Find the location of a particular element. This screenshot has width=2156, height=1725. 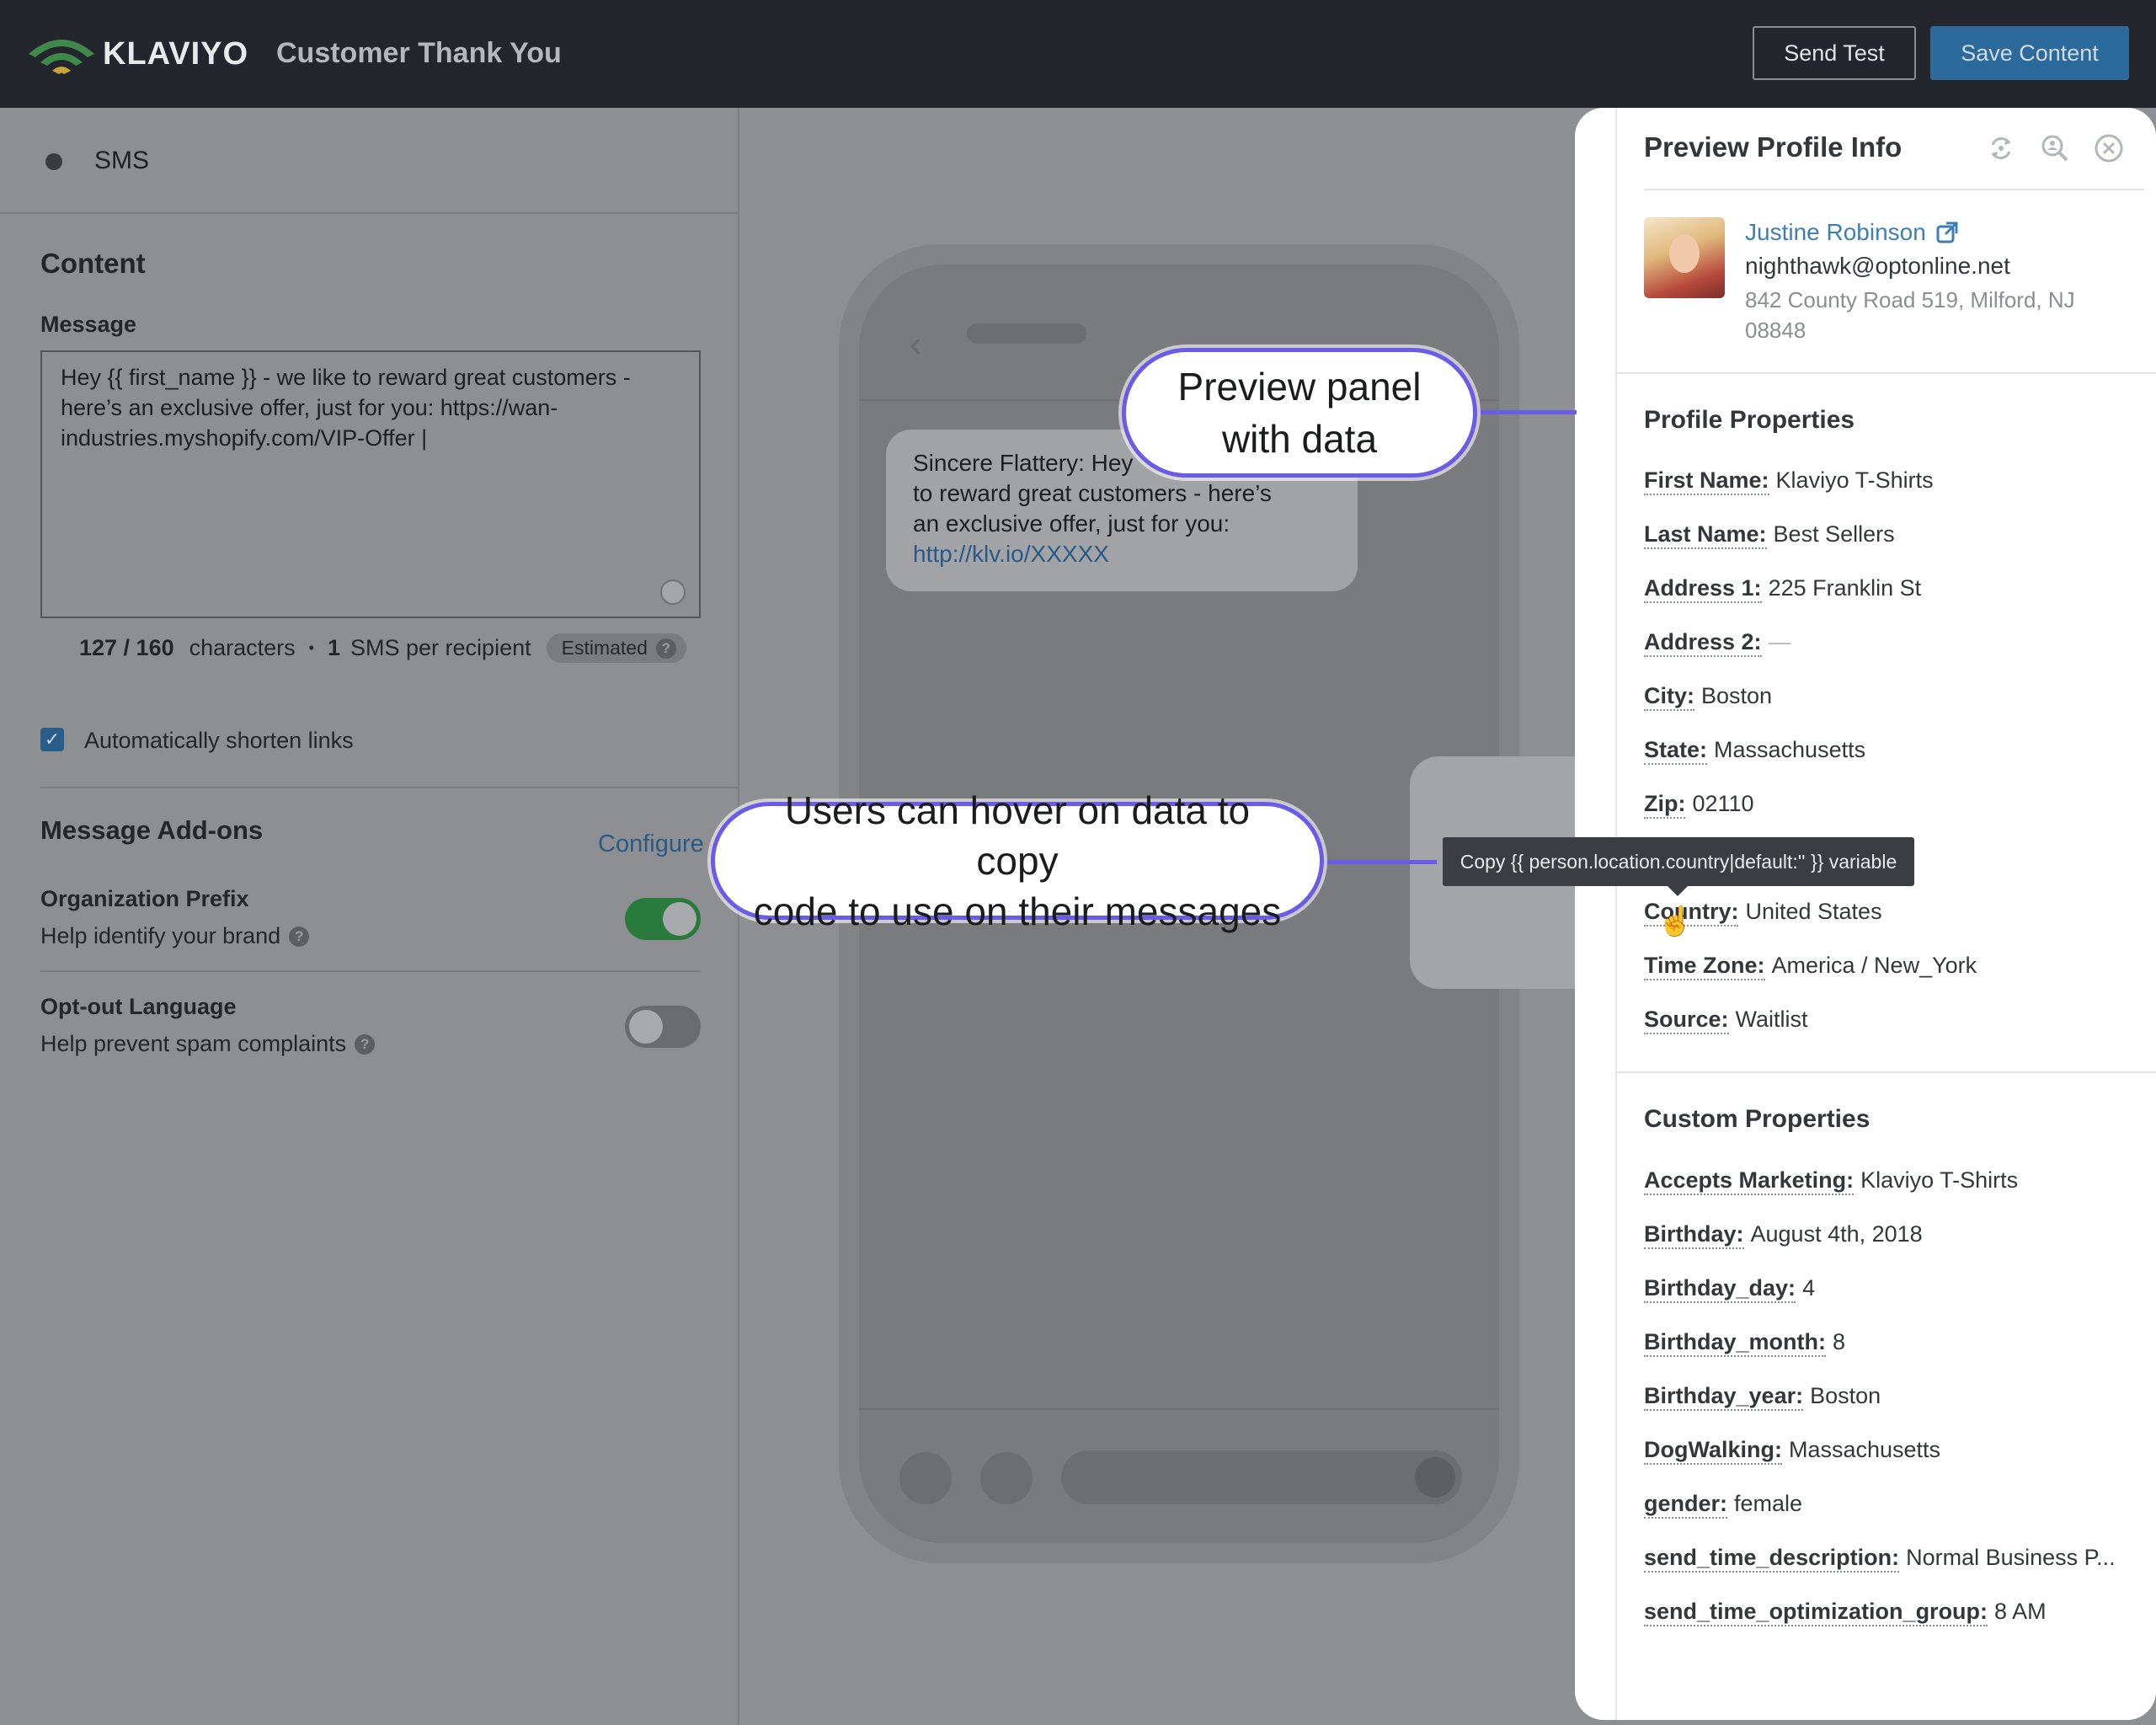

property-key: City: is located at coordinates (1669, 697).